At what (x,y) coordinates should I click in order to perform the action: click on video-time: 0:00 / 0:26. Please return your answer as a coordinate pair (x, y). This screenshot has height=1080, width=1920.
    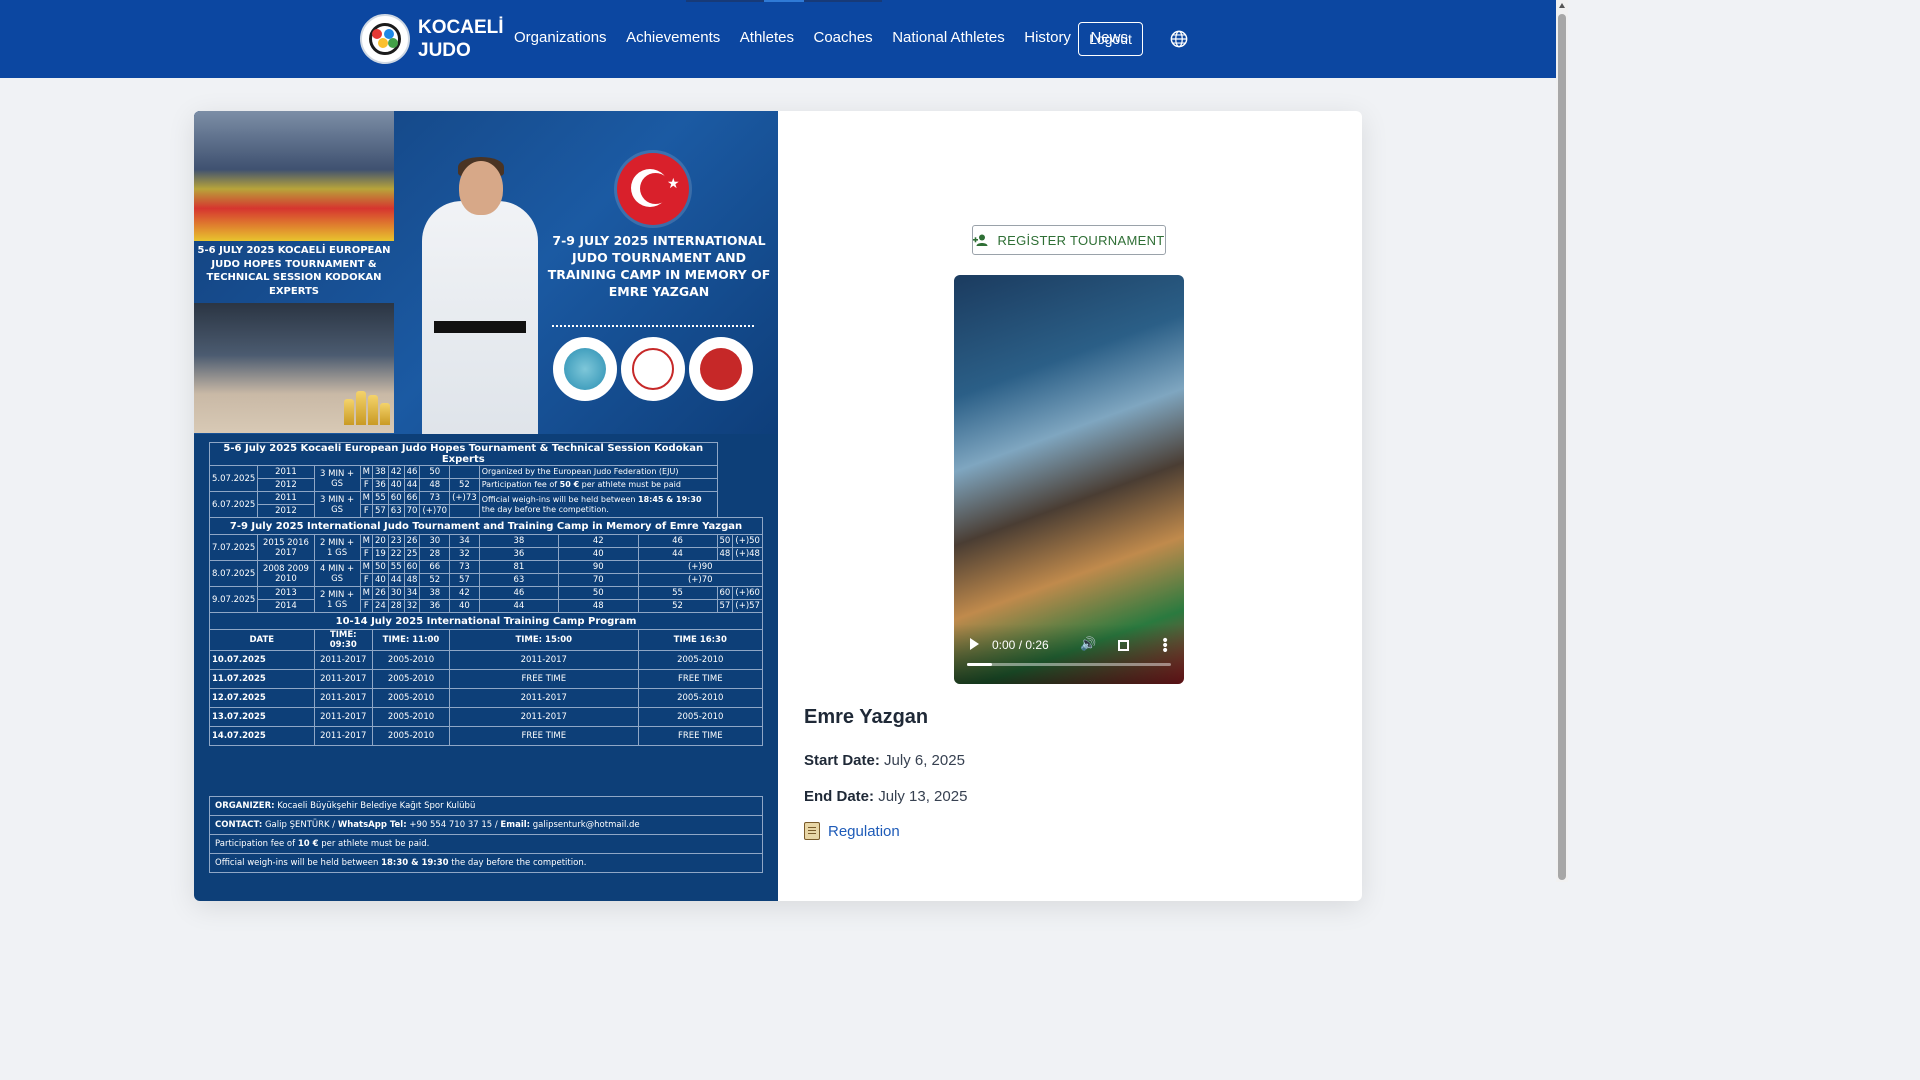
    Looking at the image, I should click on (1020, 645).